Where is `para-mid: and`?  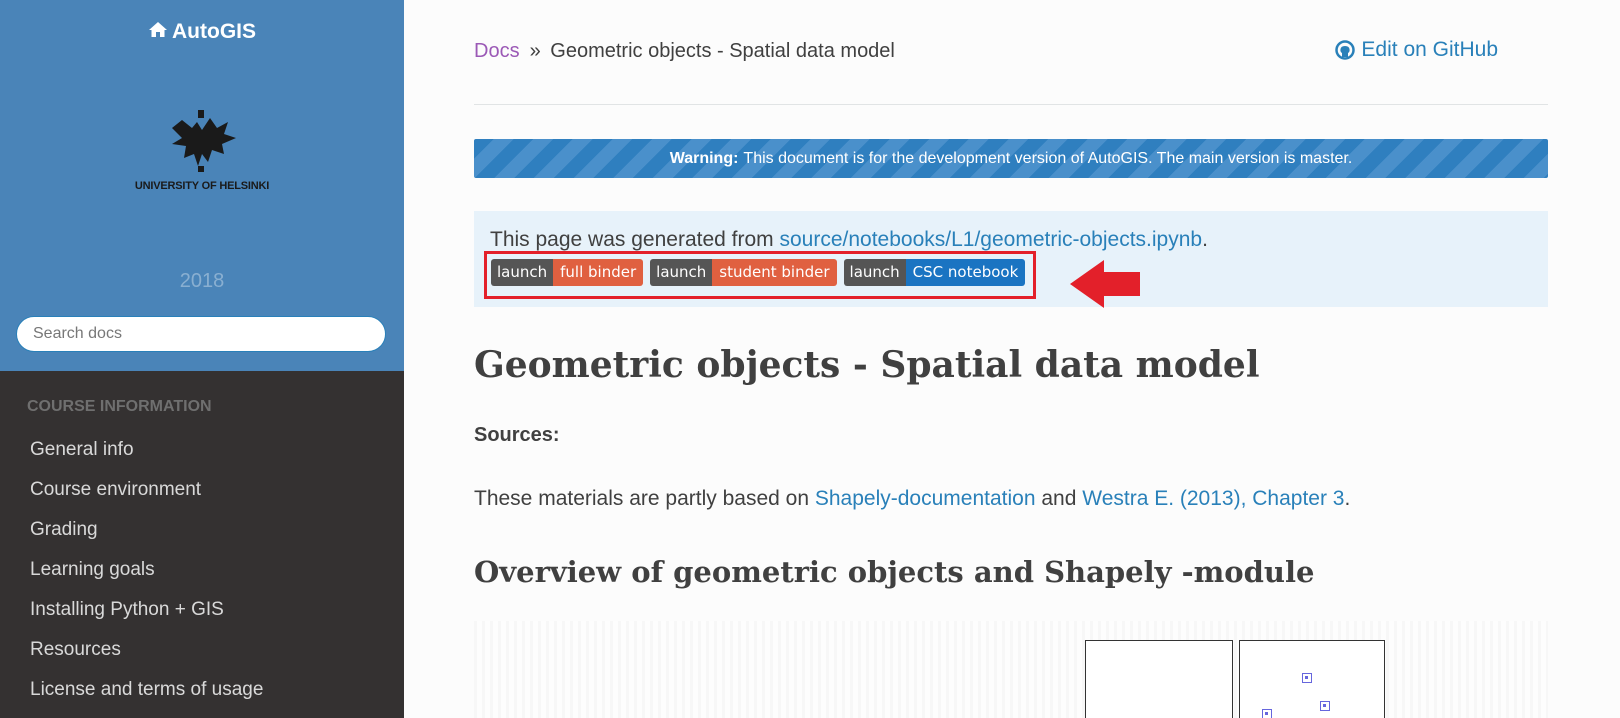 para-mid: and is located at coordinates (1059, 498).